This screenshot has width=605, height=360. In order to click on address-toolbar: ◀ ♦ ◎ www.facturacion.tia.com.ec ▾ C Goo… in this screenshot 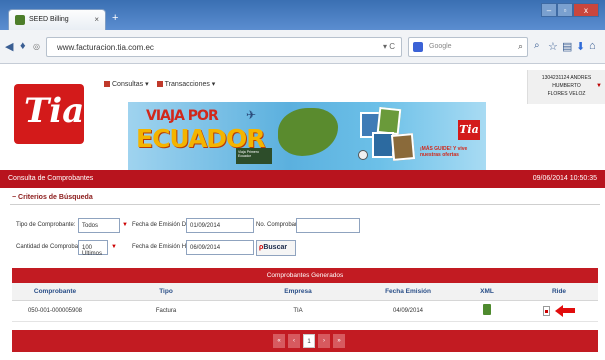, I will do `click(302, 47)`.